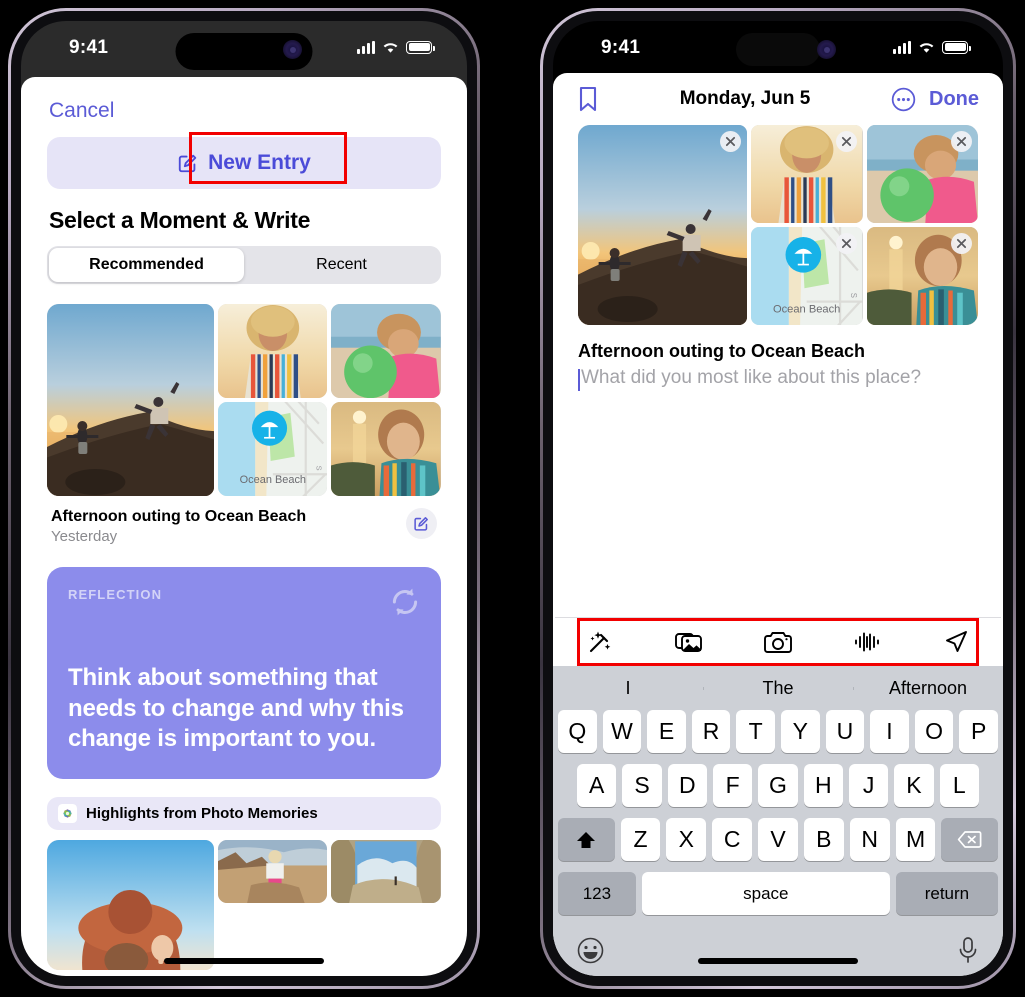  What do you see at coordinates (968, 950) in the screenshot?
I see `microphone-icon` at bounding box center [968, 950].